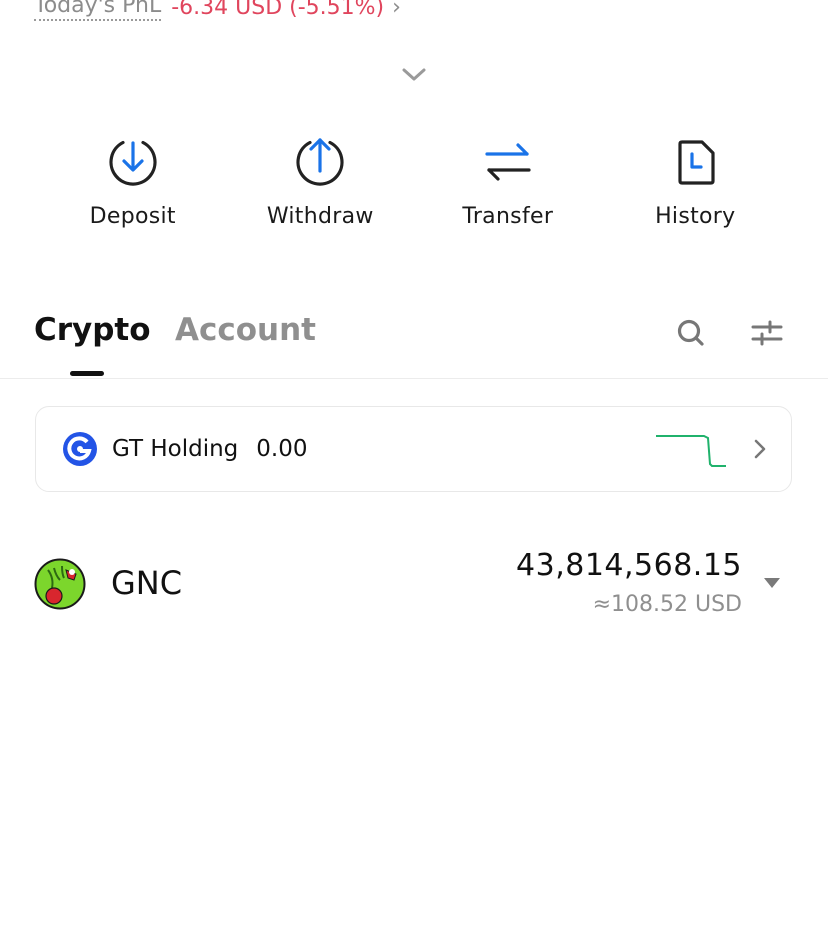 The image size is (828, 943). Describe the element at coordinates (695, 216) in the screenshot. I see `history-label: History` at that location.